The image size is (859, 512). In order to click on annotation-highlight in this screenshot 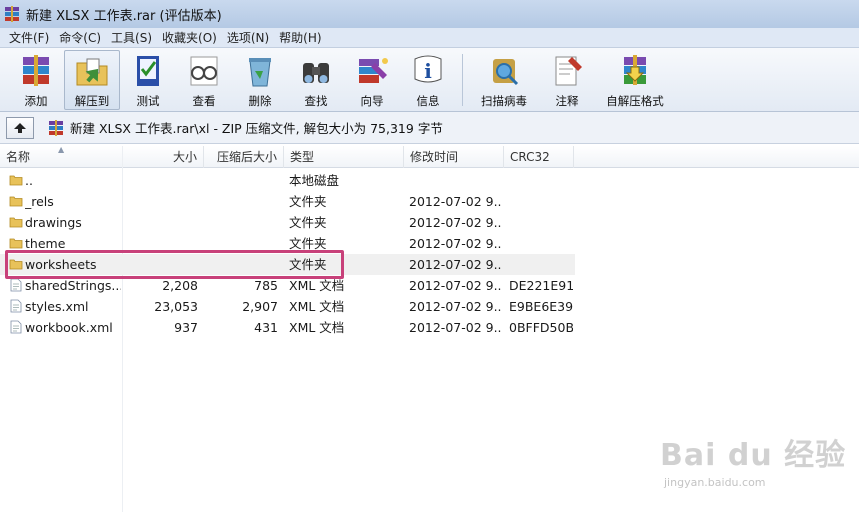, I will do `click(174, 264)`.